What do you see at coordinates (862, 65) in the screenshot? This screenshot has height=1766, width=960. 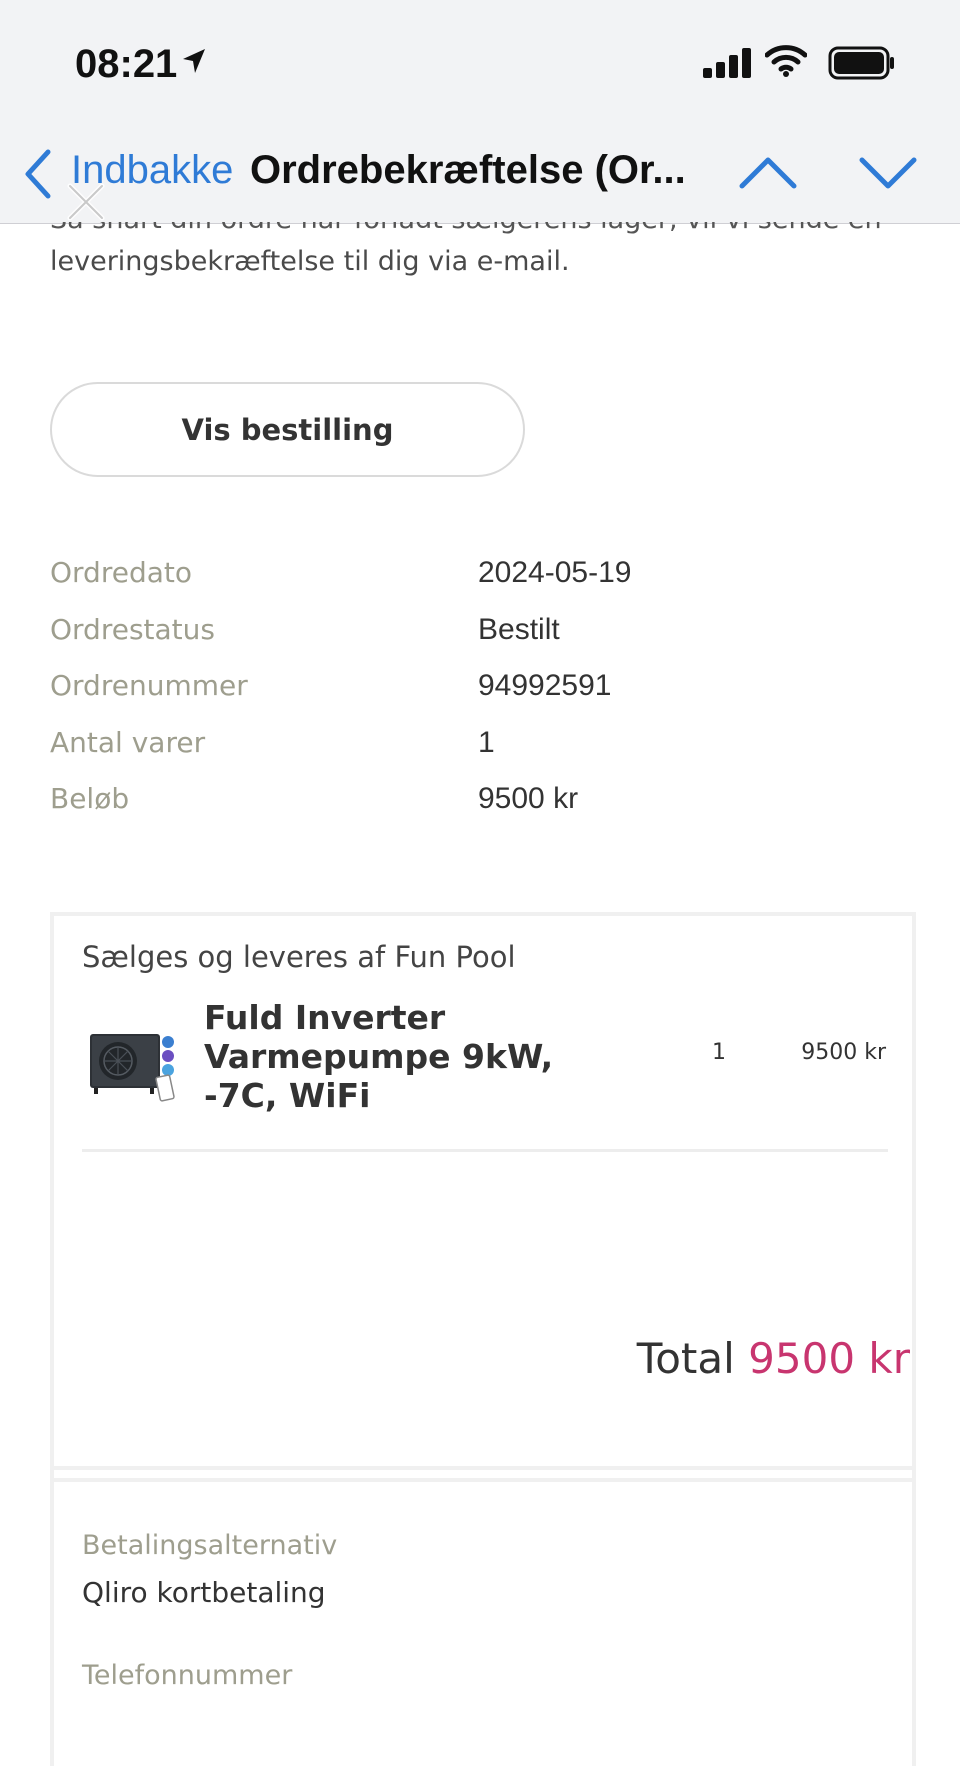 I see `battery-icon` at bounding box center [862, 65].